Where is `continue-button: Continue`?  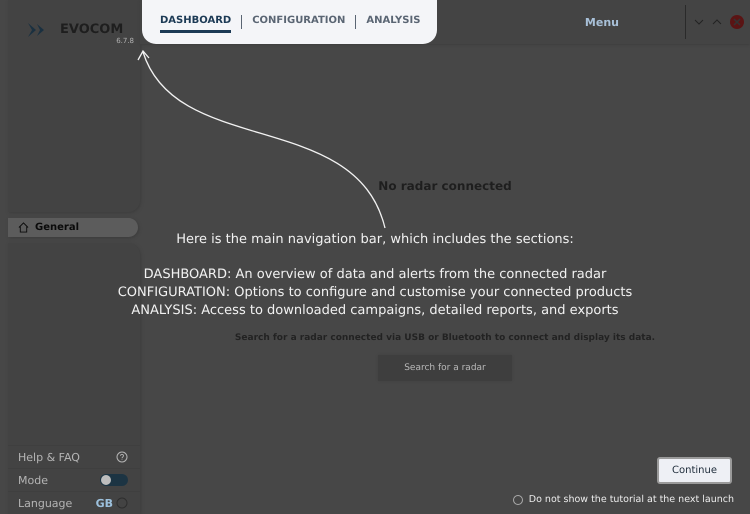
continue-button: Continue is located at coordinates (694, 470).